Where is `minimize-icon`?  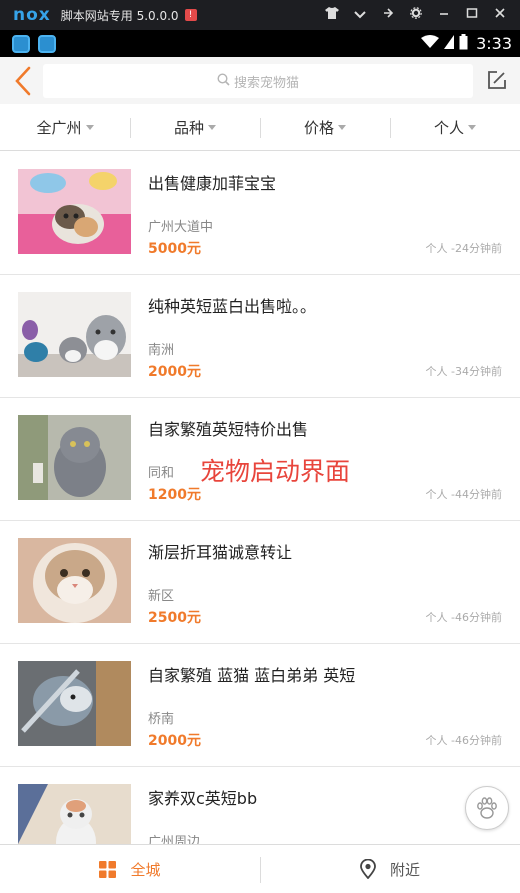
minimize-icon is located at coordinates (444, 15).